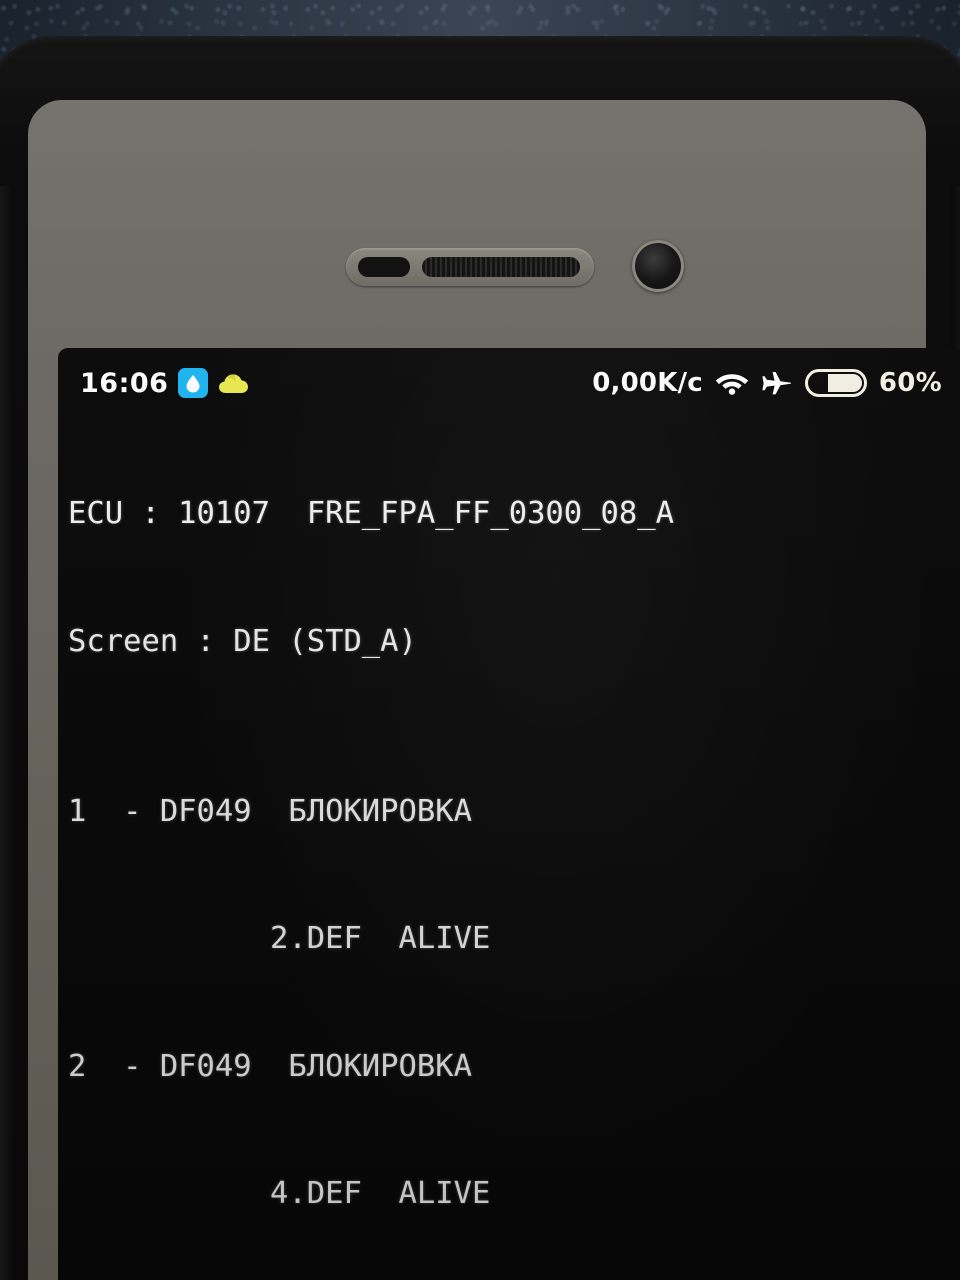 Image resolution: width=960 pixels, height=1280 pixels. Describe the element at coordinates (279, 938) in the screenshot. I see `dtc-detail-1: 2.DEF ALIVE` at that location.